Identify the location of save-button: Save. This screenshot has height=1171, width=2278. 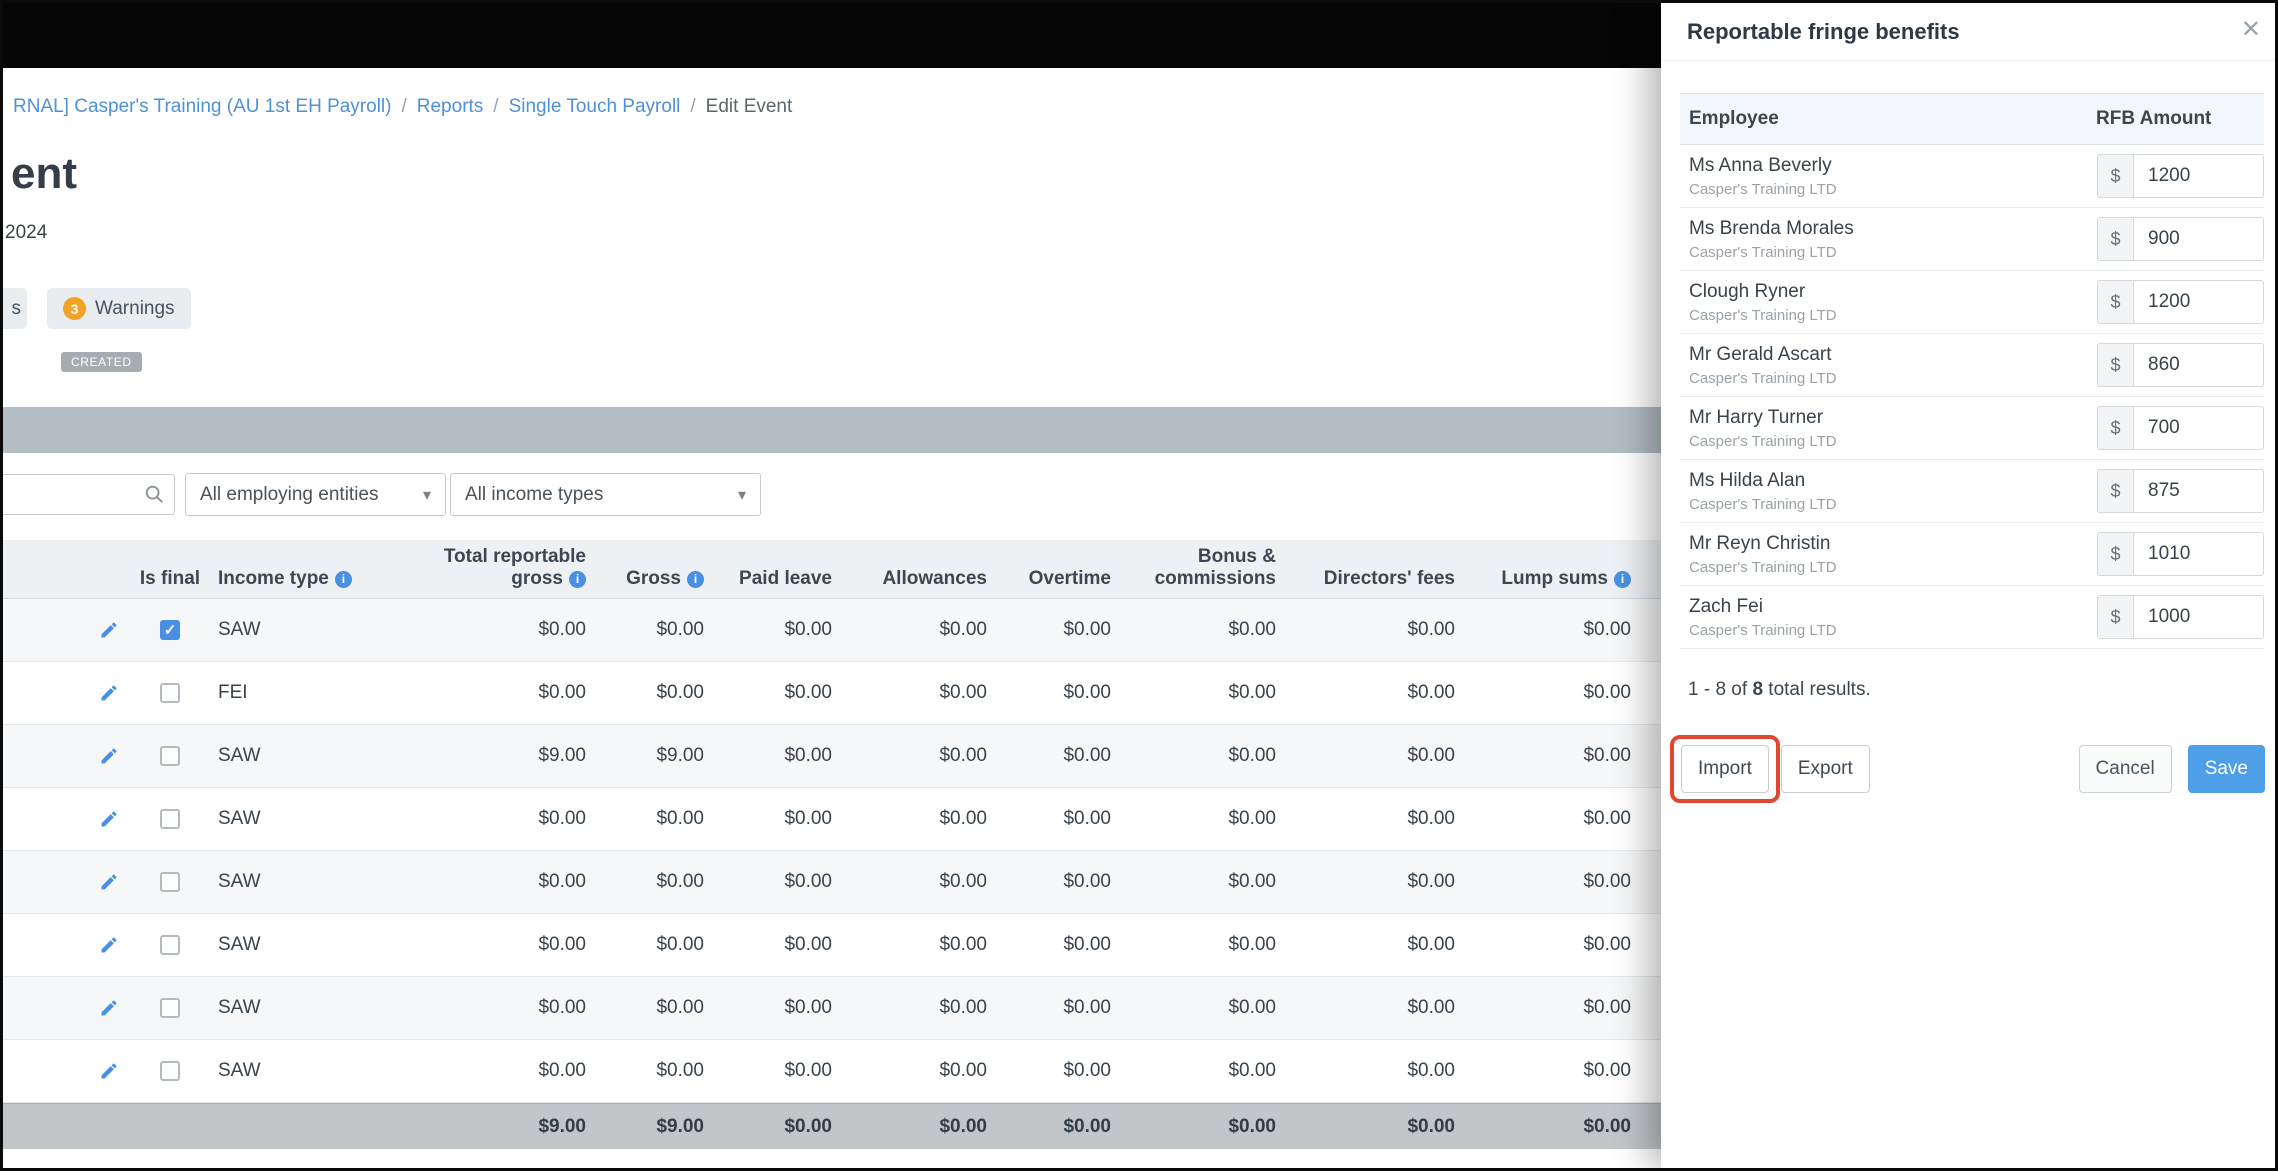
(2226, 769).